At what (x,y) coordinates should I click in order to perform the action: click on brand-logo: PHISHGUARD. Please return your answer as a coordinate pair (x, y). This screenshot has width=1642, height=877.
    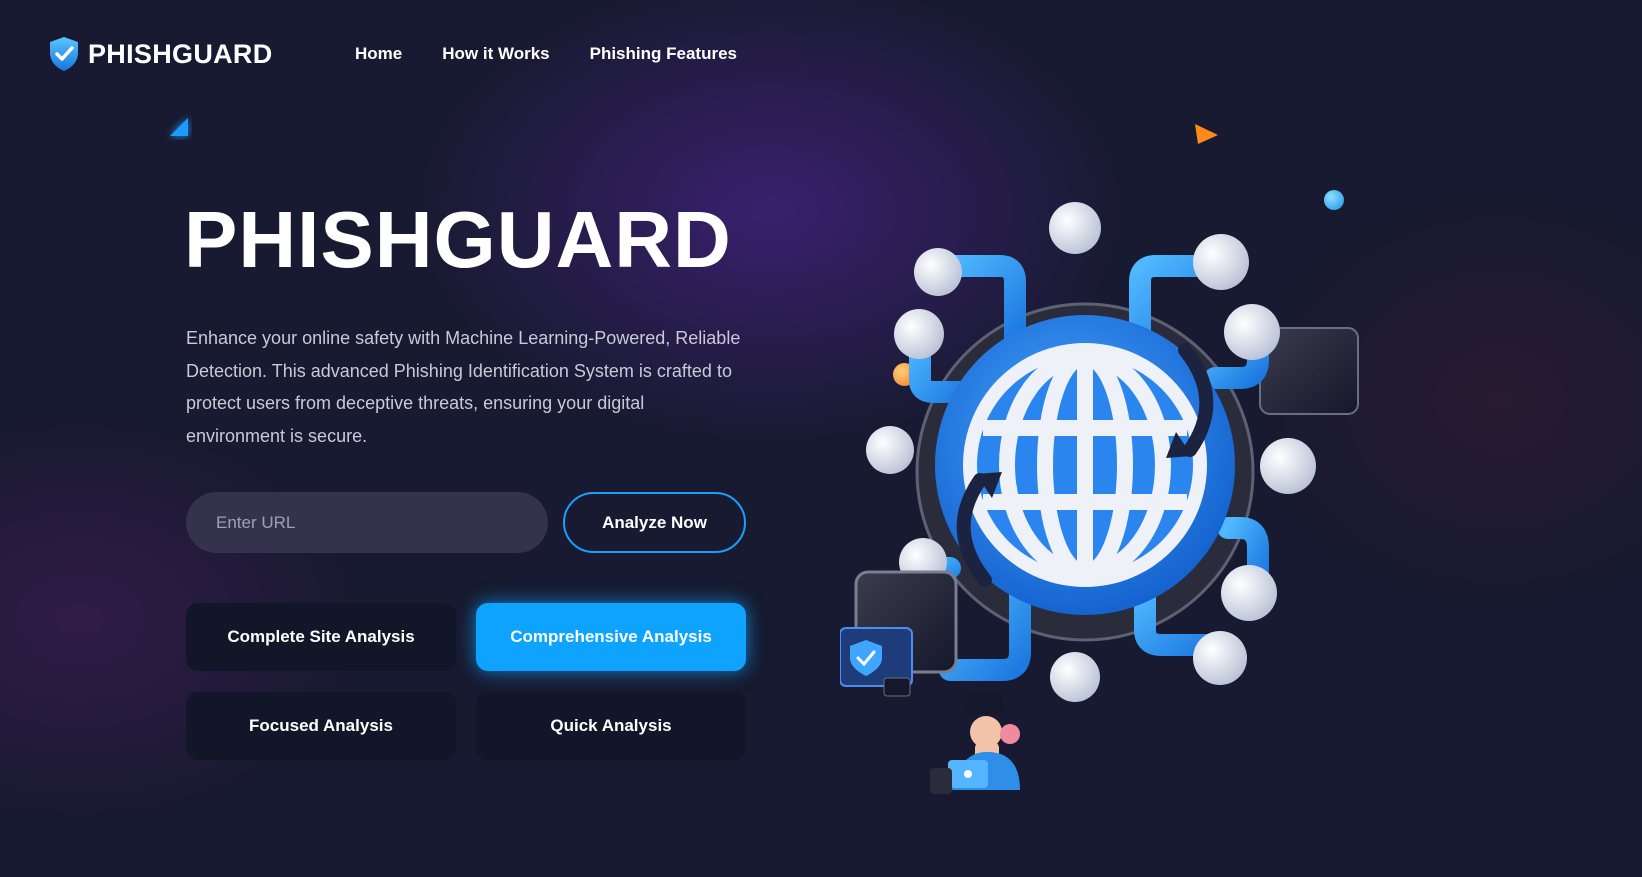
    Looking at the image, I should click on (160, 54).